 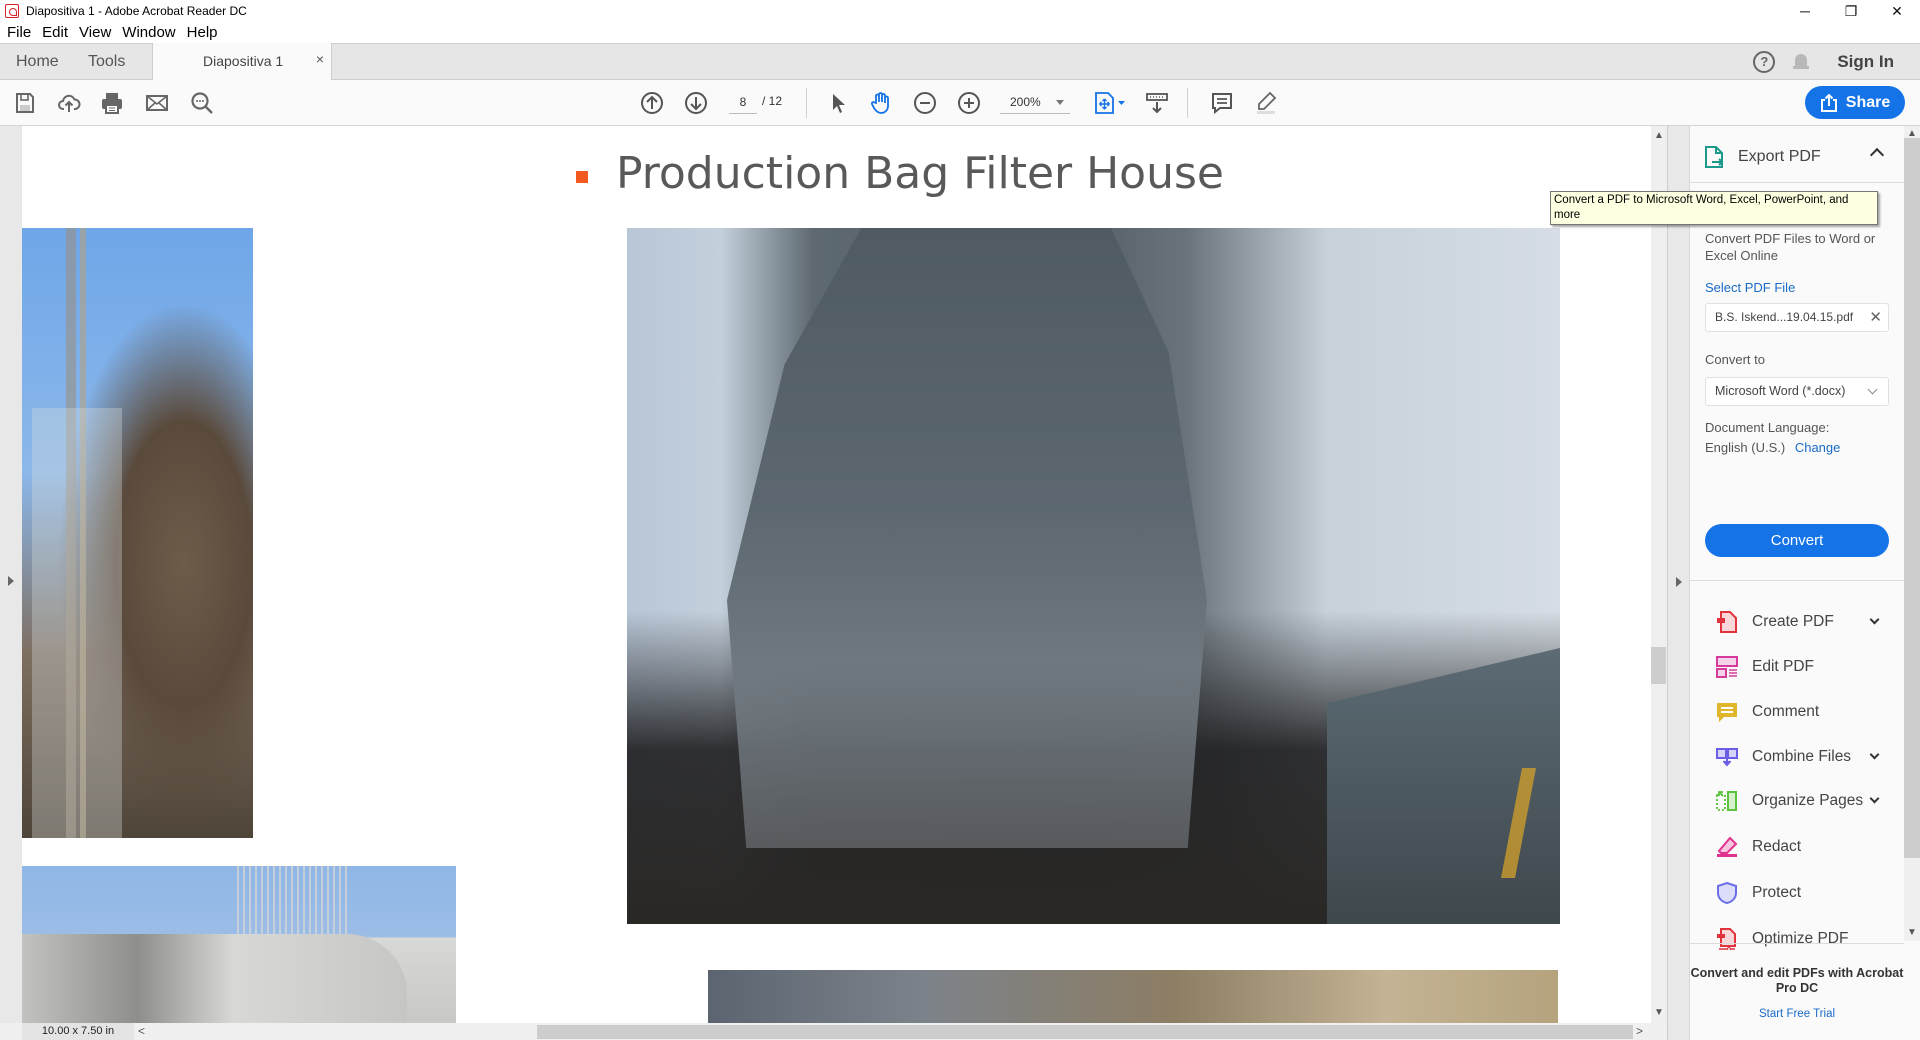 What do you see at coordinates (1818, 447) in the screenshot?
I see `change-language-link: Change` at bounding box center [1818, 447].